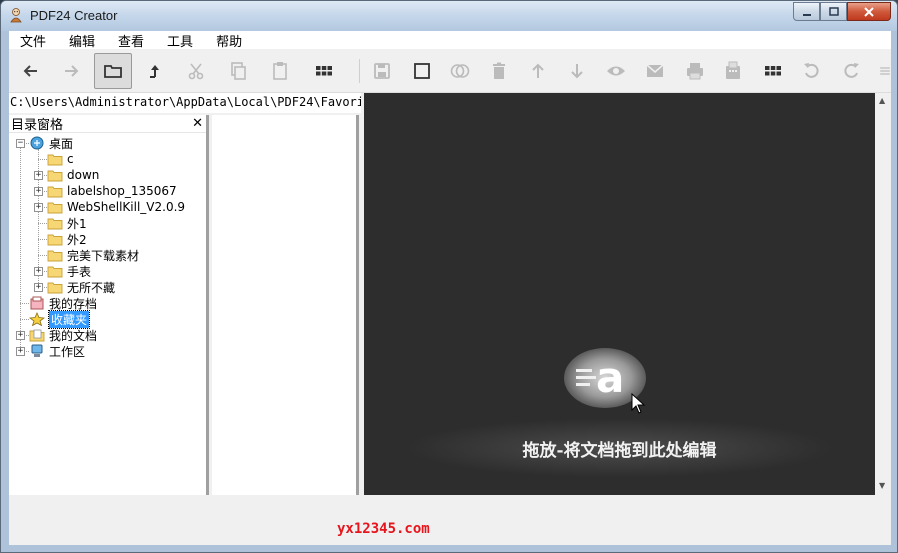  I want to click on merge-rings-icon, so click(460, 71).